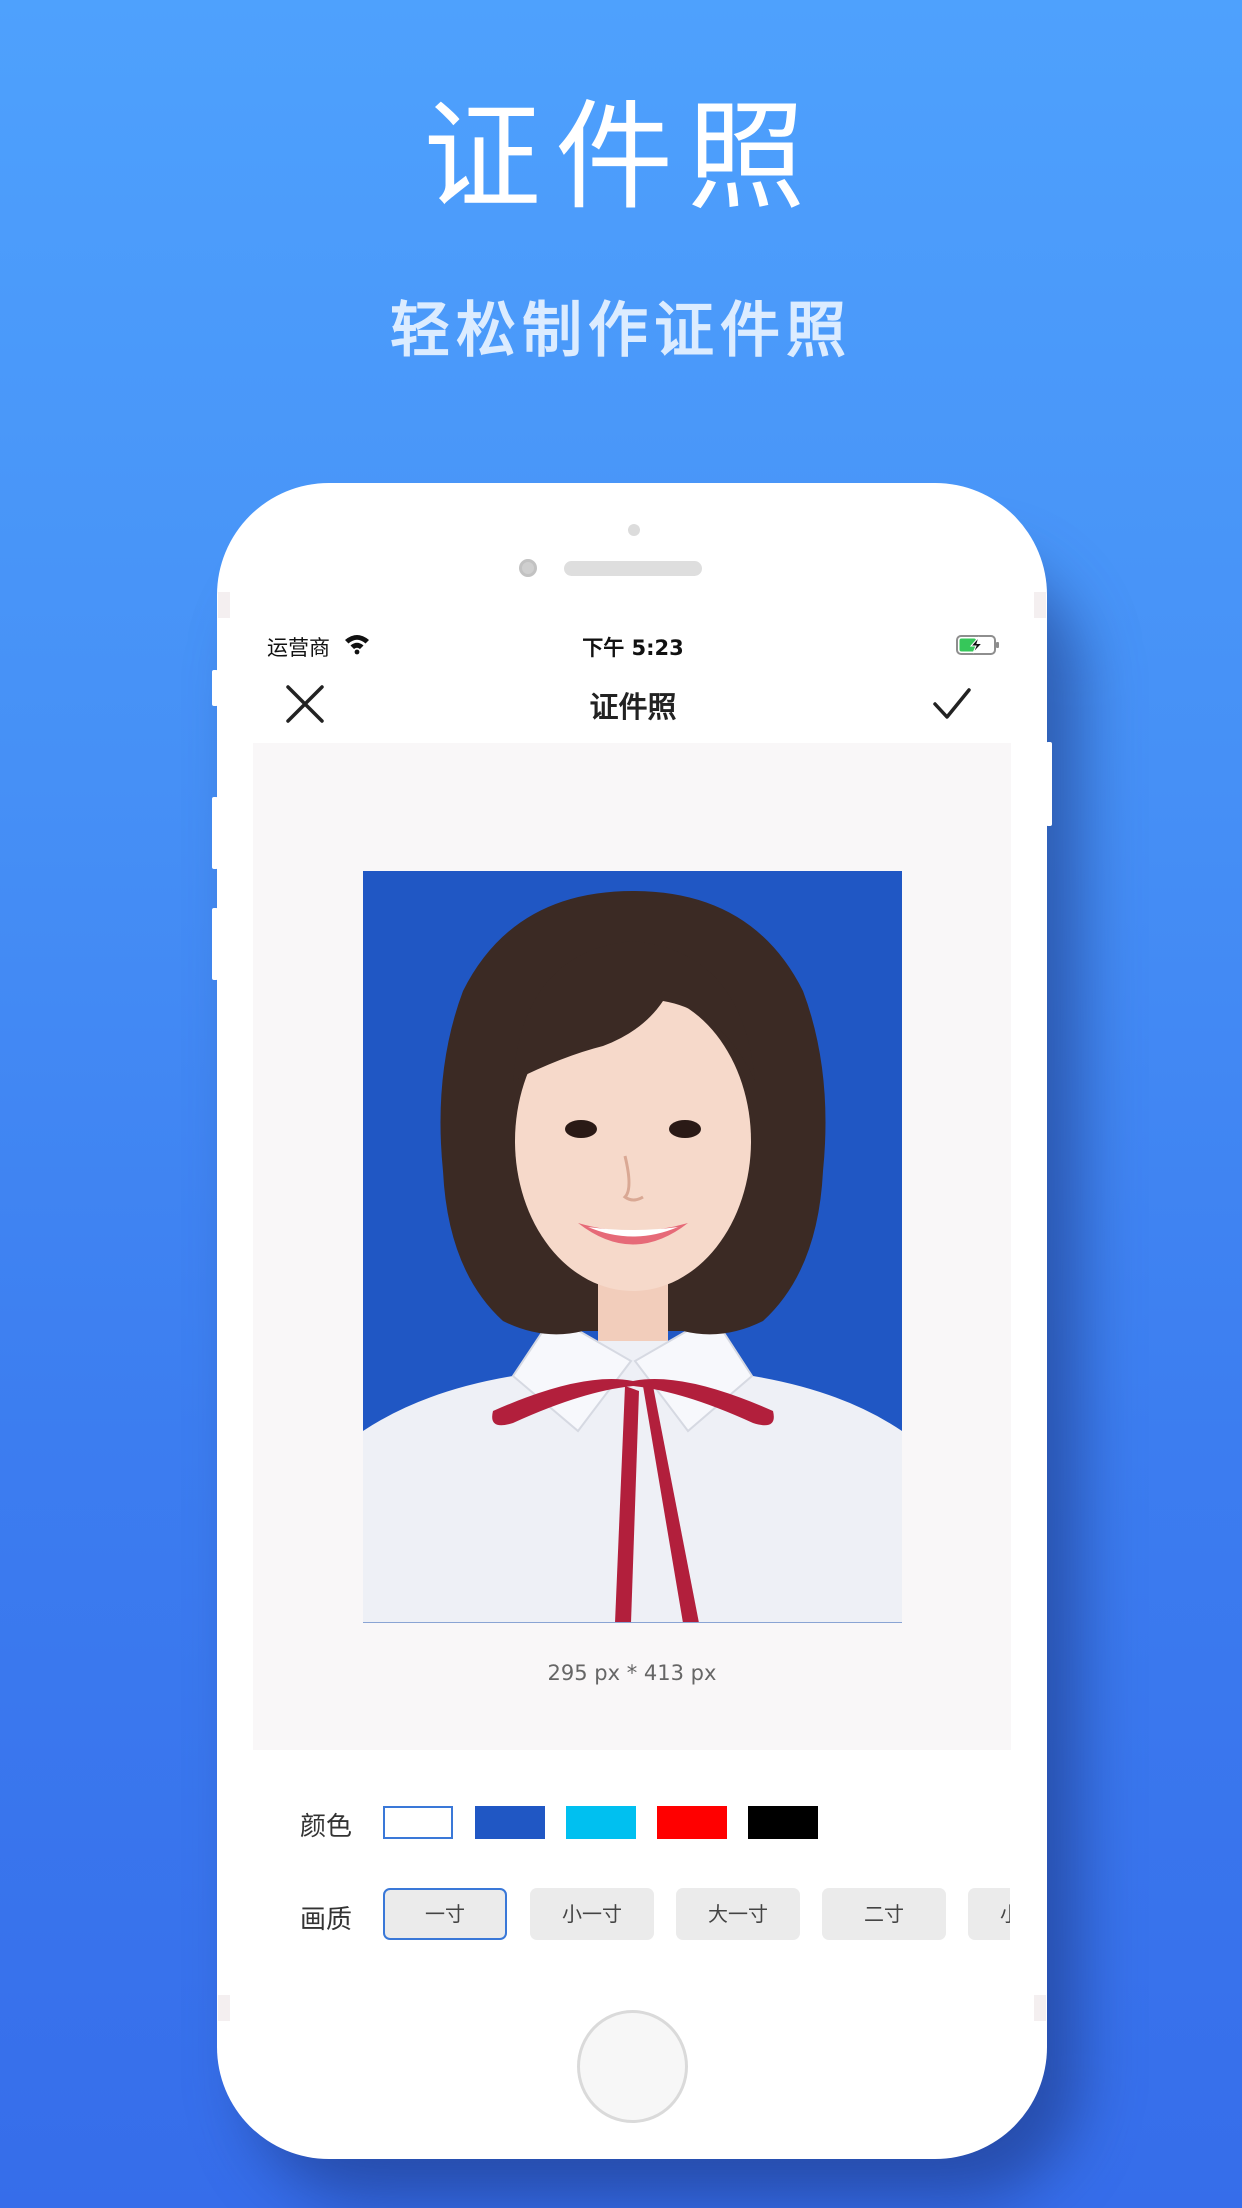 This screenshot has height=2208, width=1242. What do you see at coordinates (581, 1129) in the screenshot?
I see `eye-left` at bounding box center [581, 1129].